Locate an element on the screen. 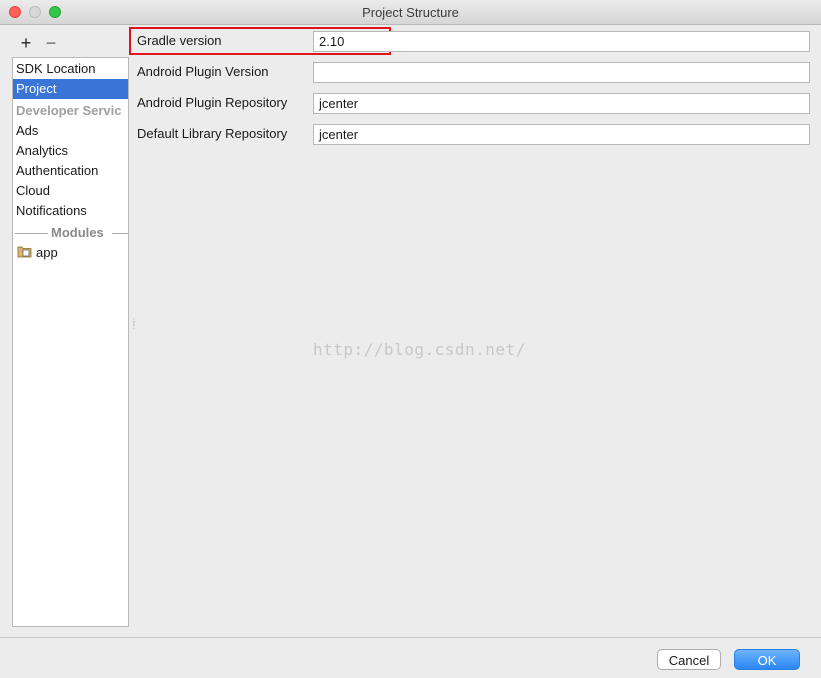 This screenshot has width=821, height=678. module-label: app is located at coordinates (47, 252).